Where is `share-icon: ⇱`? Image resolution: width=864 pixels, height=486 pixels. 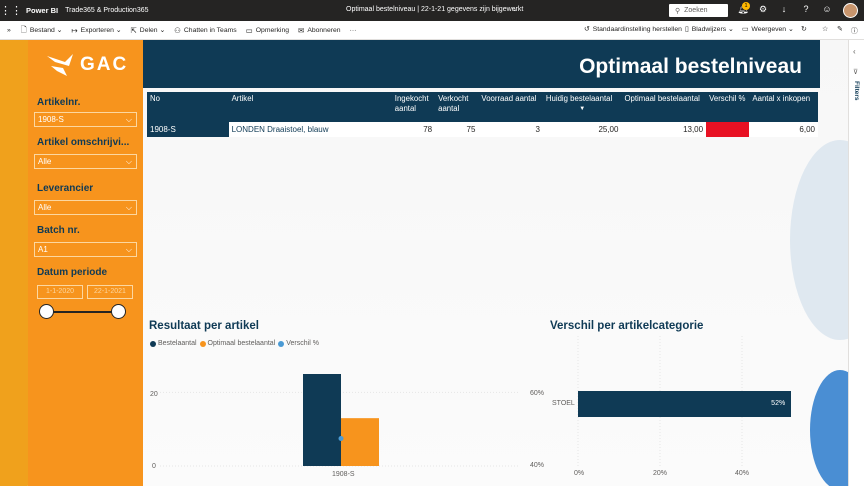 share-icon: ⇱ is located at coordinates (133, 30).